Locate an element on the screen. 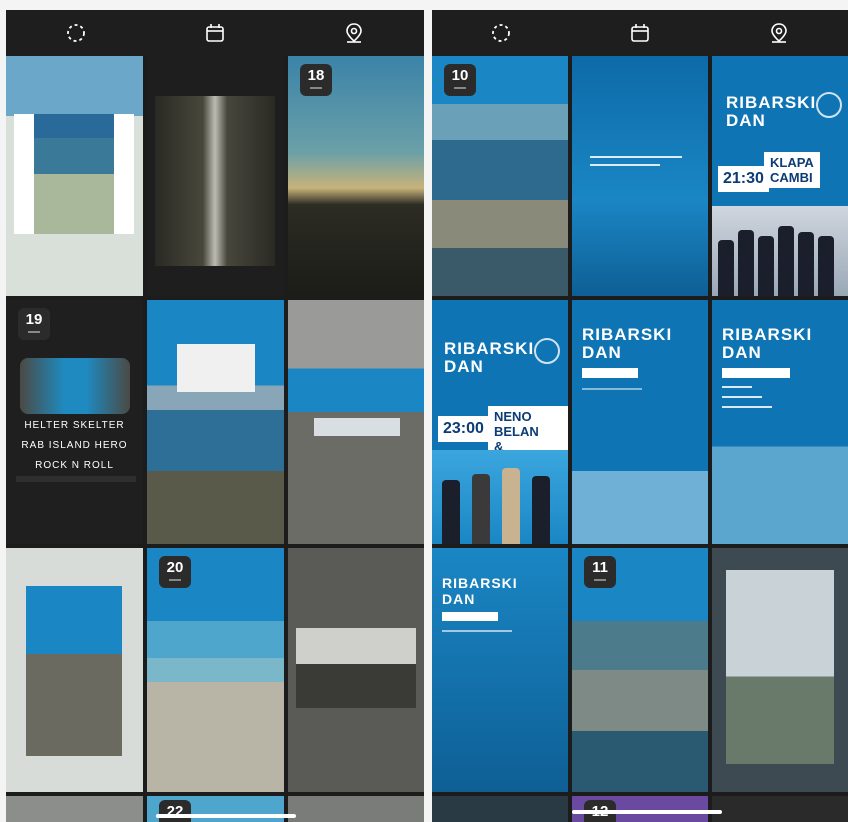 The width and height of the screenshot is (848, 822). act-line-2: RAB ISLAND HERO is located at coordinates (74, 445).